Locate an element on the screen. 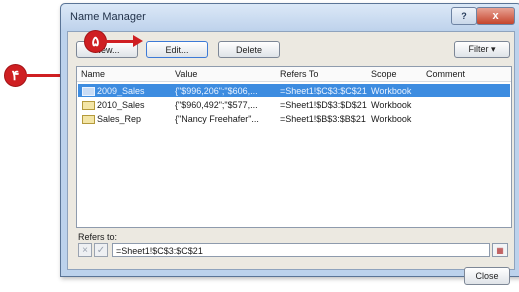 This screenshot has width=519, height=292. column-header-comment: Comment is located at coordinates (445, 74).